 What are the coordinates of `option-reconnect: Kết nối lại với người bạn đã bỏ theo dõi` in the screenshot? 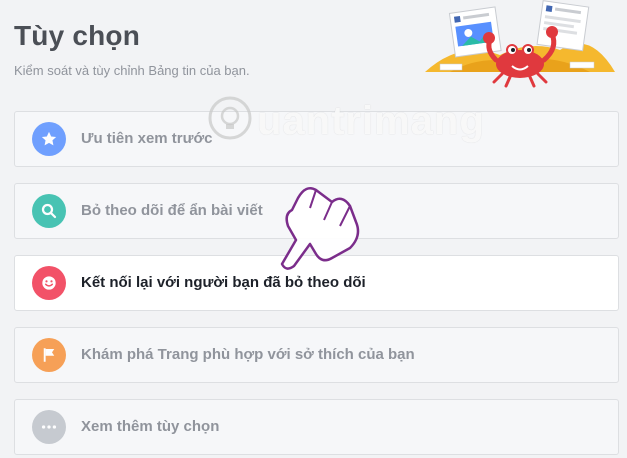 It's located at (316, 283).